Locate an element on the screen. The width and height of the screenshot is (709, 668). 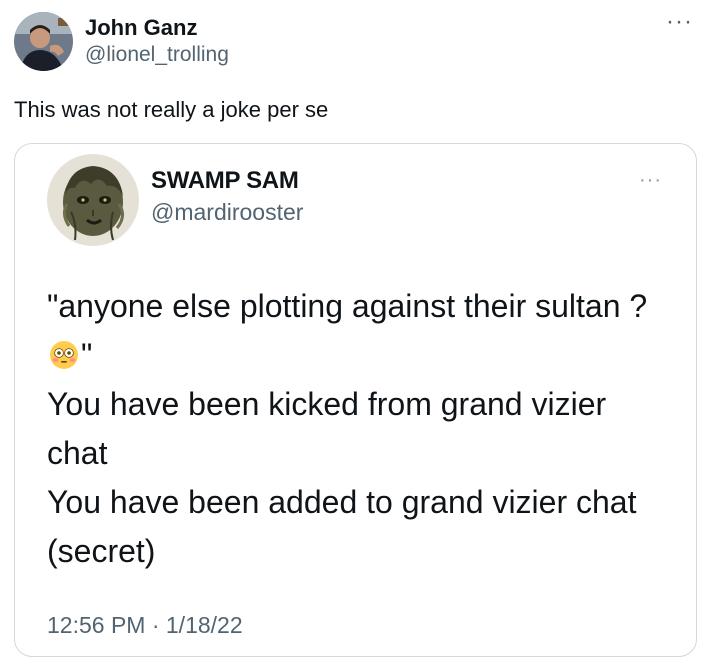
quoted-more-options-icon: ··· is located at coordinates (650, 180).